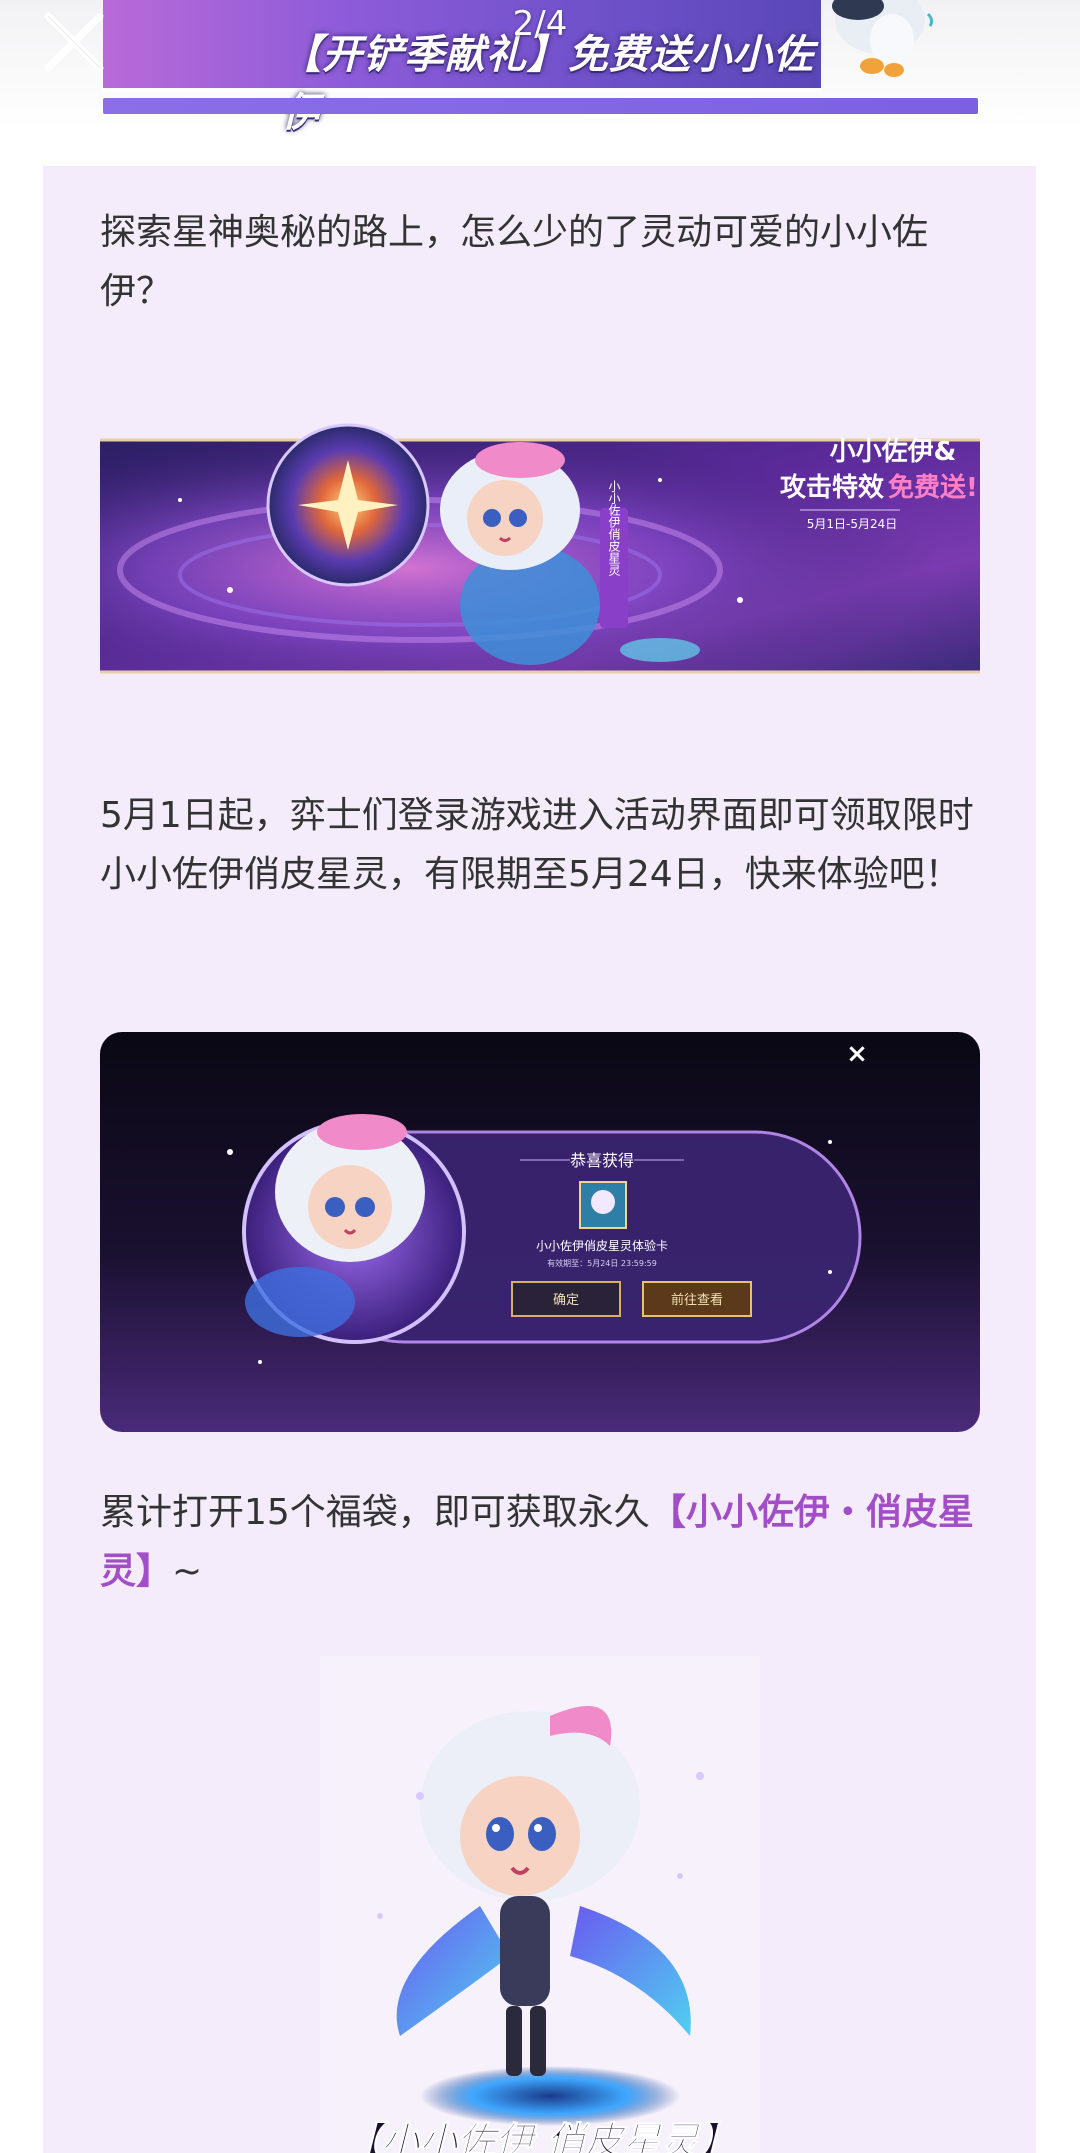 The height and width of the screenshot is (2153, 1080). I want to click on paragraph-reward: 累计打开15个福袋，即可获取永久【小小佐伊・俏皮星灵】~, so click(545, 1542).